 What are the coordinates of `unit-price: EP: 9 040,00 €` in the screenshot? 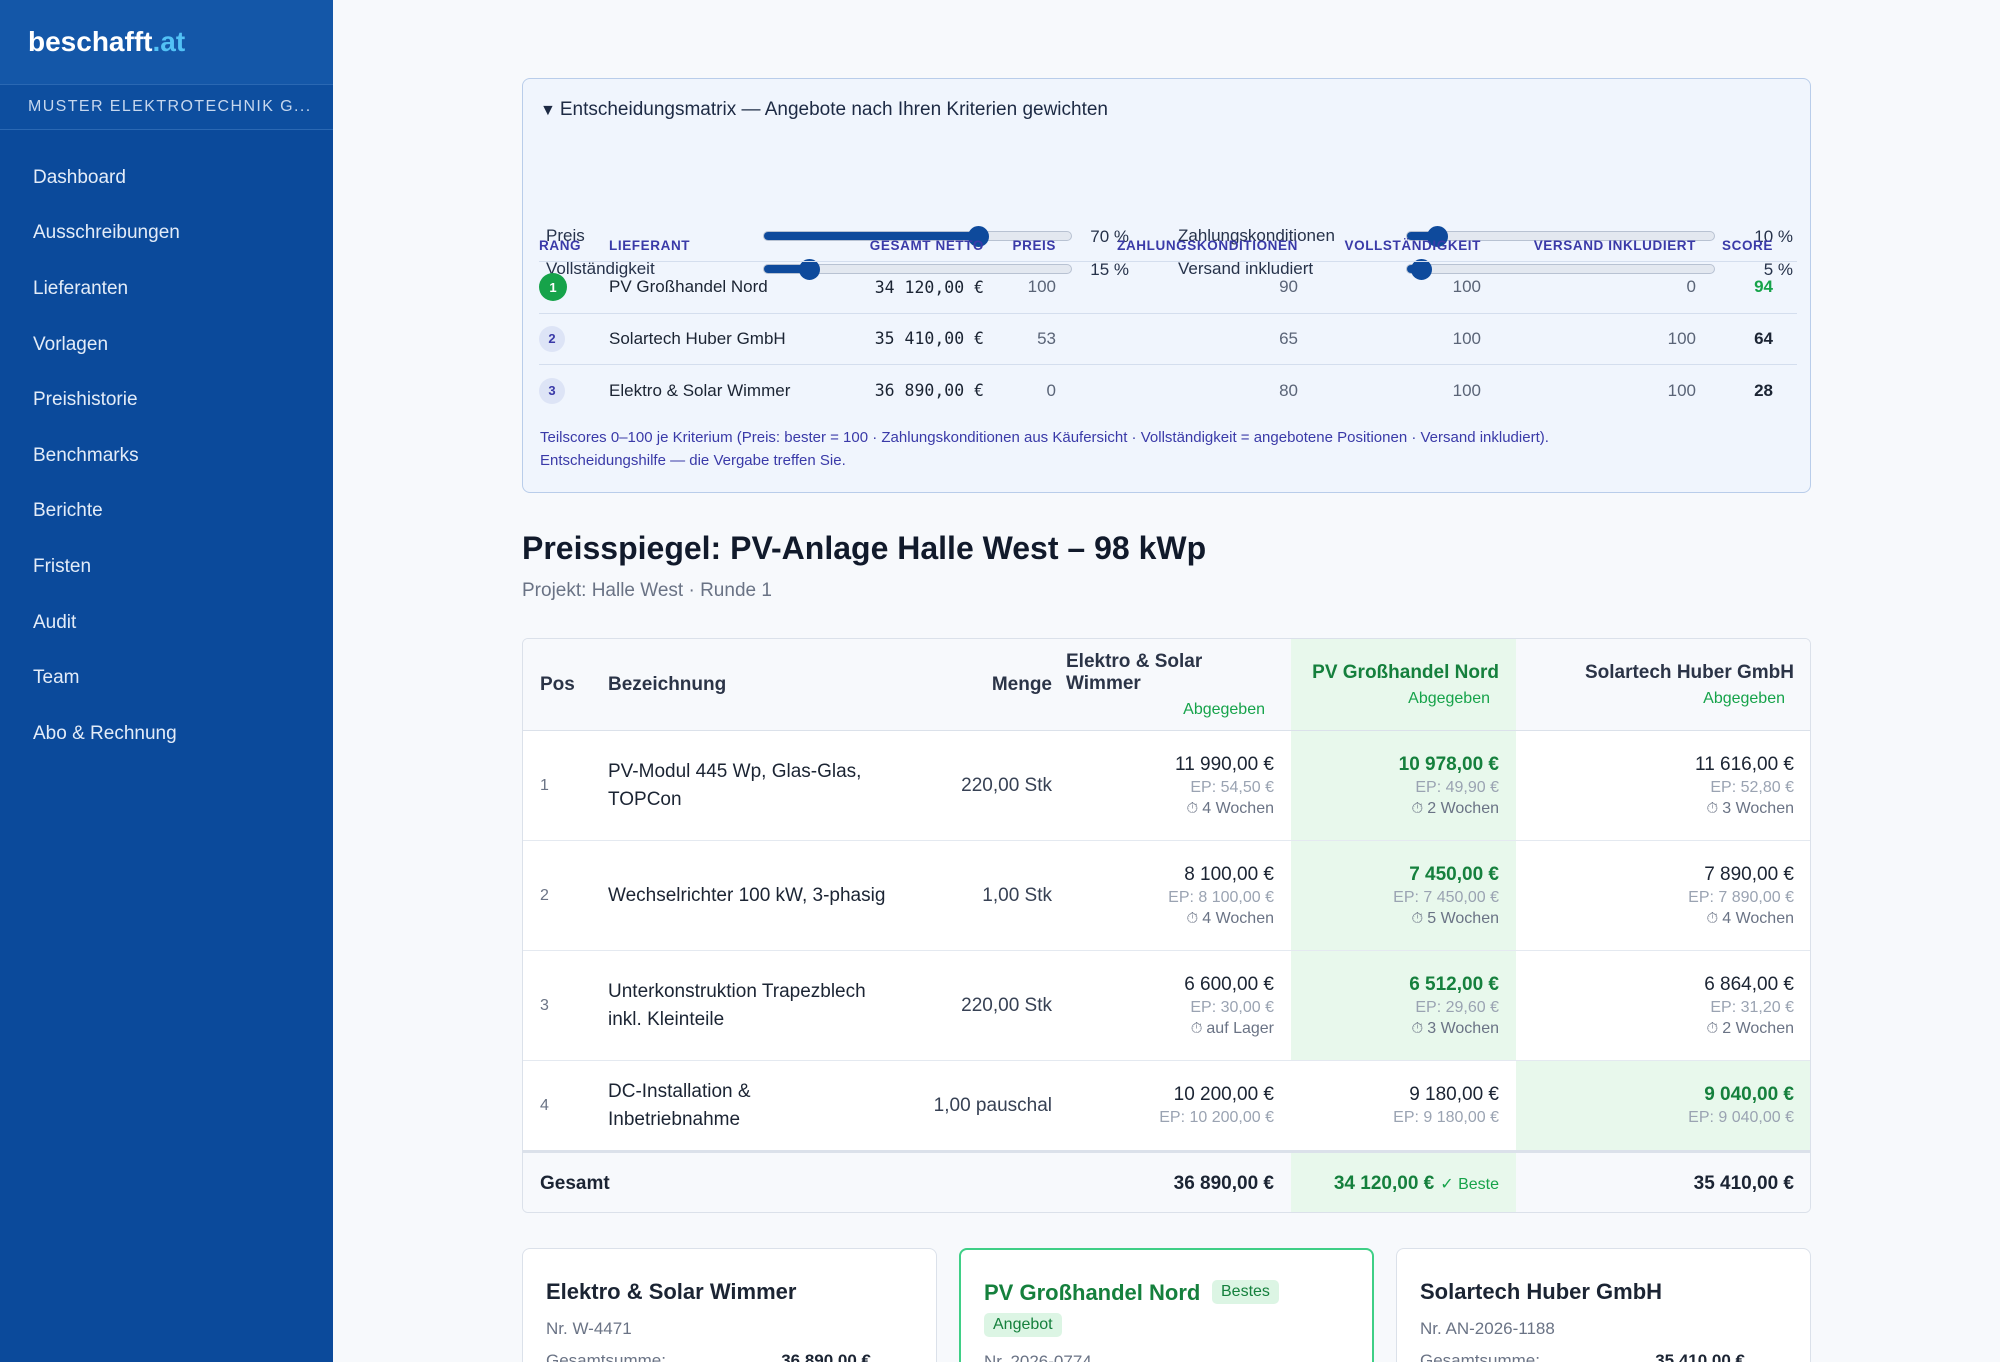 It's located at (1741, 1117).